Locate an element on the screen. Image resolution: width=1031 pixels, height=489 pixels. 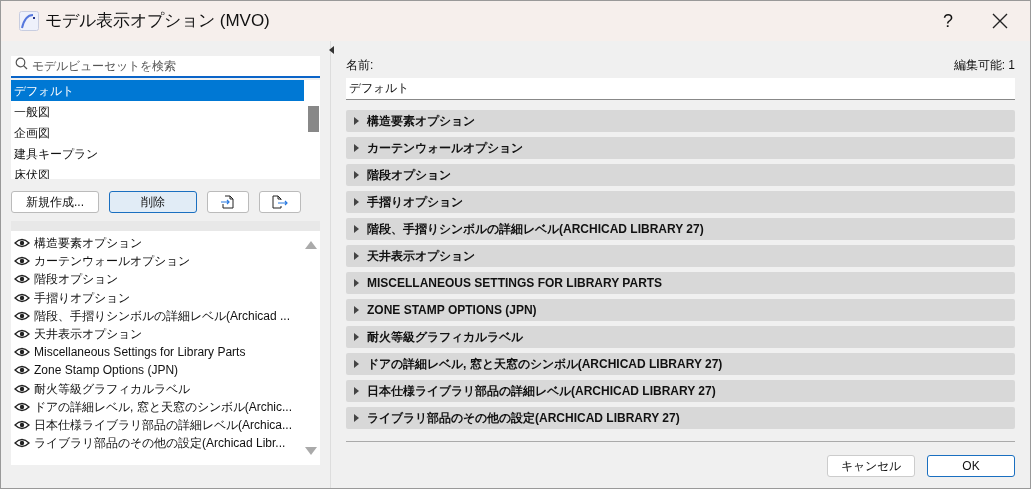
option-item: 天井表示オプション is located at coordinates (88, 334).